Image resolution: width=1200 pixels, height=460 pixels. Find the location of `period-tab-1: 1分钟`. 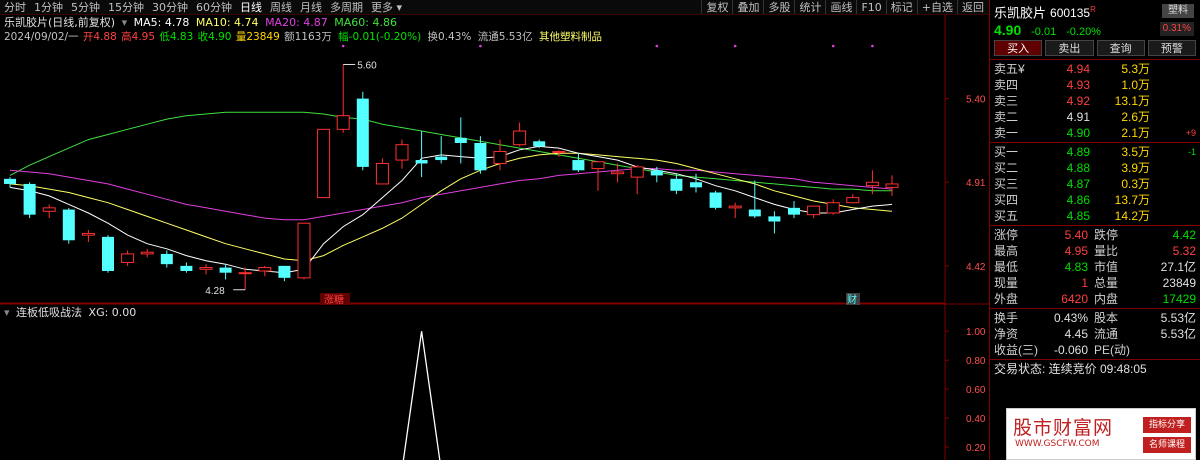

period-tab-1: 1分钟 is located at coordinates (48, 7).